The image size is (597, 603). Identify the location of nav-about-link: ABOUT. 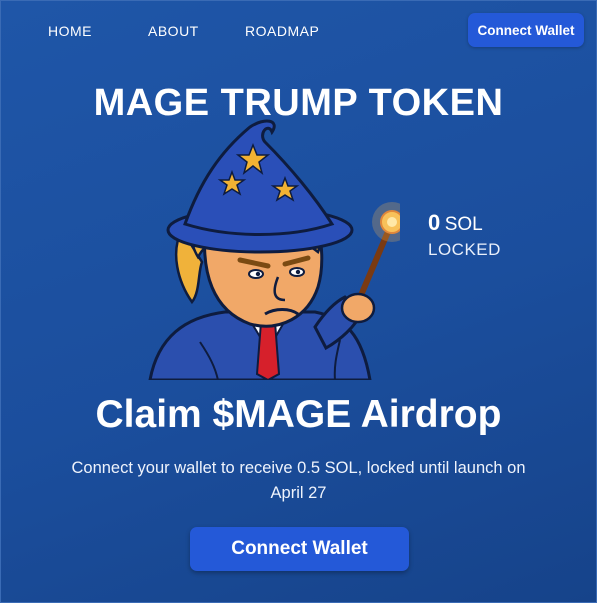
(173, 31).